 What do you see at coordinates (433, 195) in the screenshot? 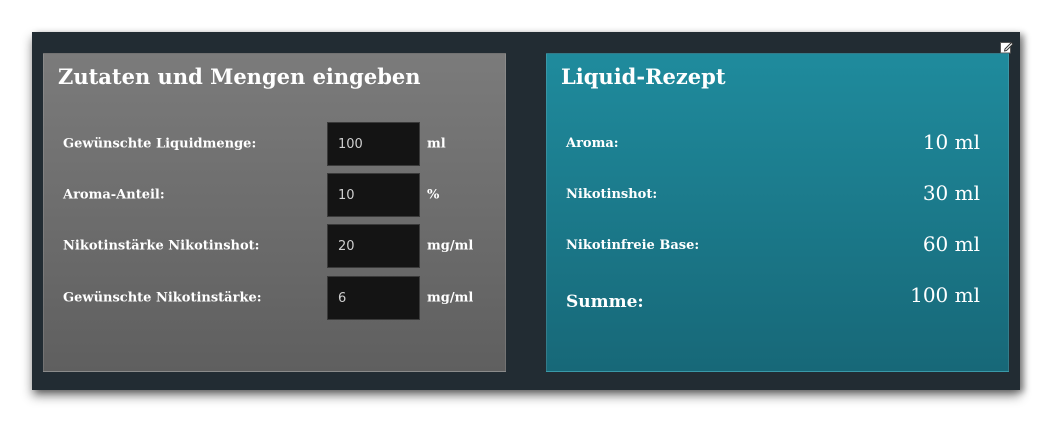
I see `aroma-share-unit: %` at bounding box center [433, 195].